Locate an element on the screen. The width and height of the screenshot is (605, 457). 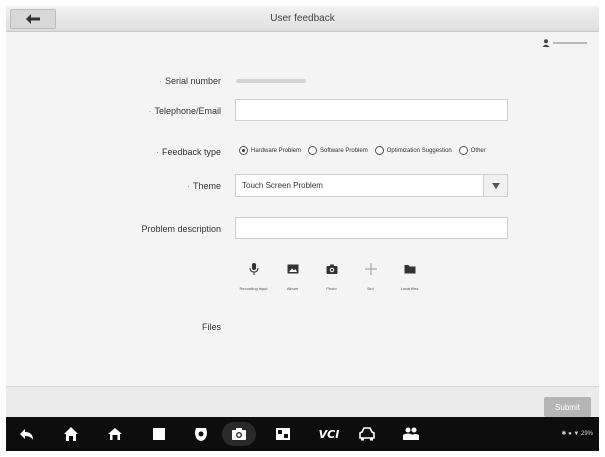
radio-optimization-suggestion: Optimization Suggestion is located at coordinates (413, 150).